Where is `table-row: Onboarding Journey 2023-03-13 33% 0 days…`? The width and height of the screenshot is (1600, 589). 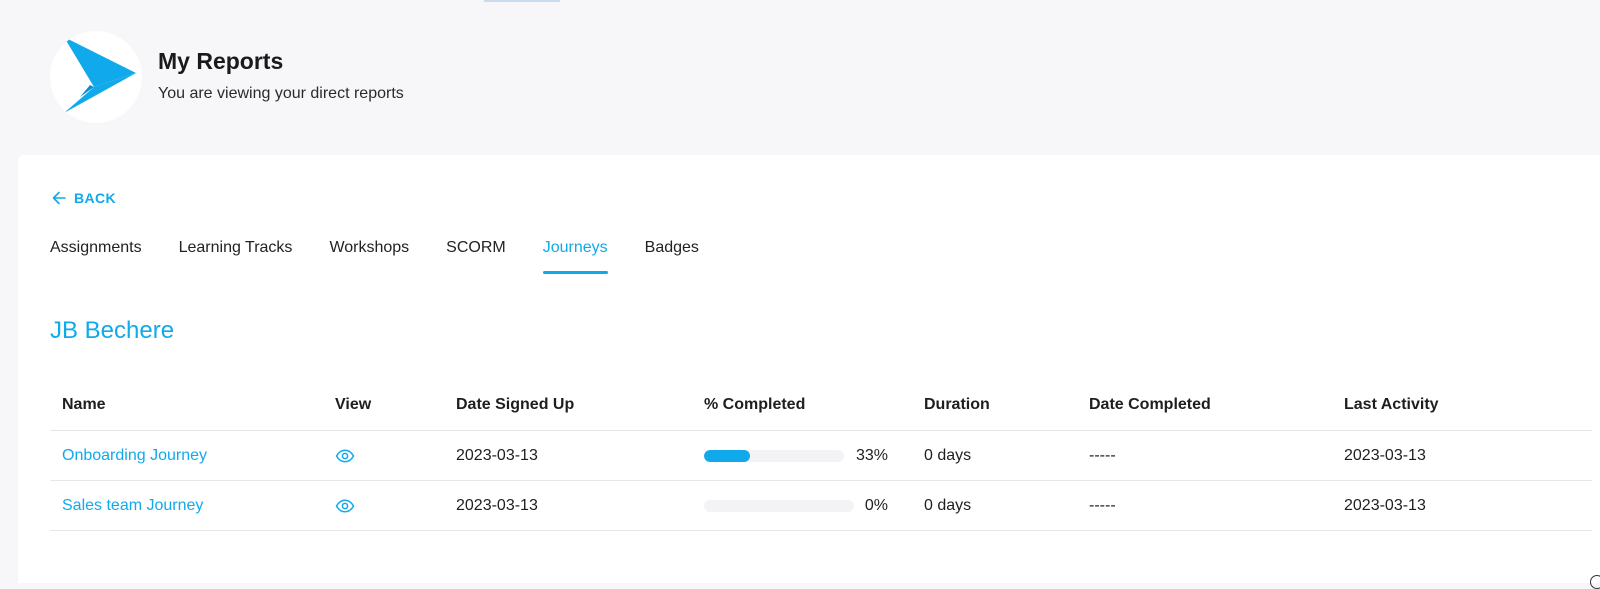 table-row: Onboarding Journey 2023-03-13 33% 0 days… is located at coordinates (821, 456).